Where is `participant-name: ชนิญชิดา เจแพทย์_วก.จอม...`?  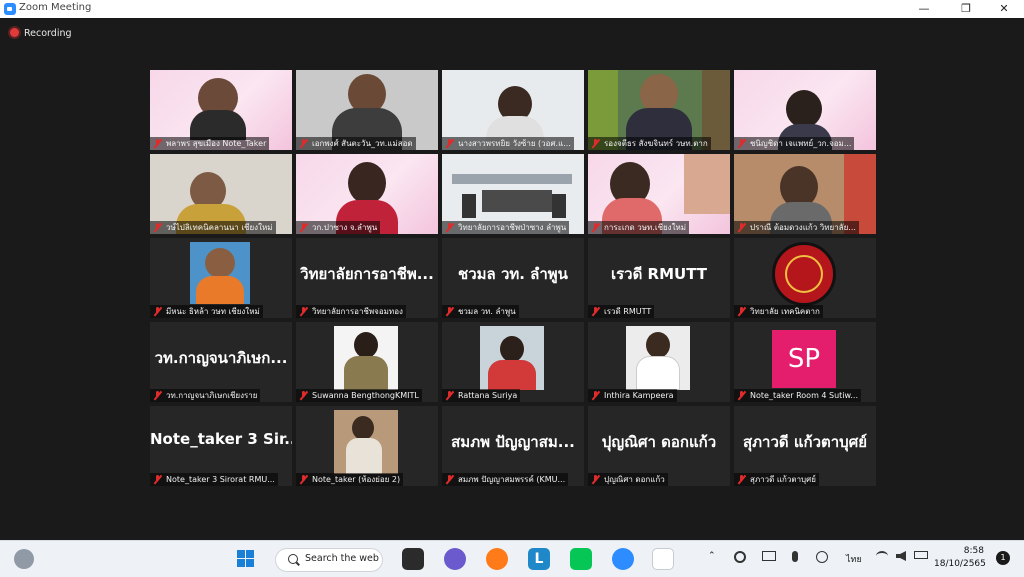 participant-name: ชนิญชิดา เจแพทย์_วก.จอม... is located at coordinates (794, 143).